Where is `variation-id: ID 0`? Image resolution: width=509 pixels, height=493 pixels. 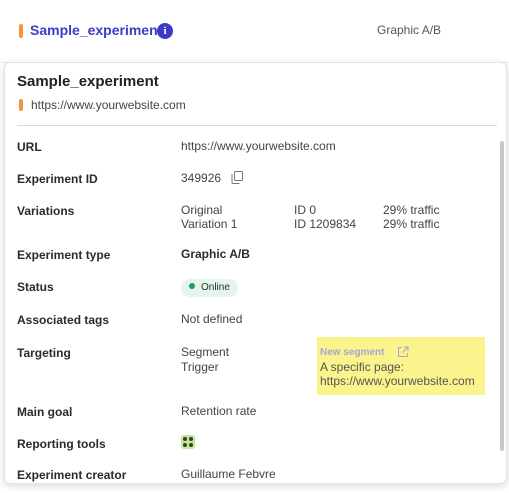 variation-id: ID 0 is located at coordinates (305, 210).